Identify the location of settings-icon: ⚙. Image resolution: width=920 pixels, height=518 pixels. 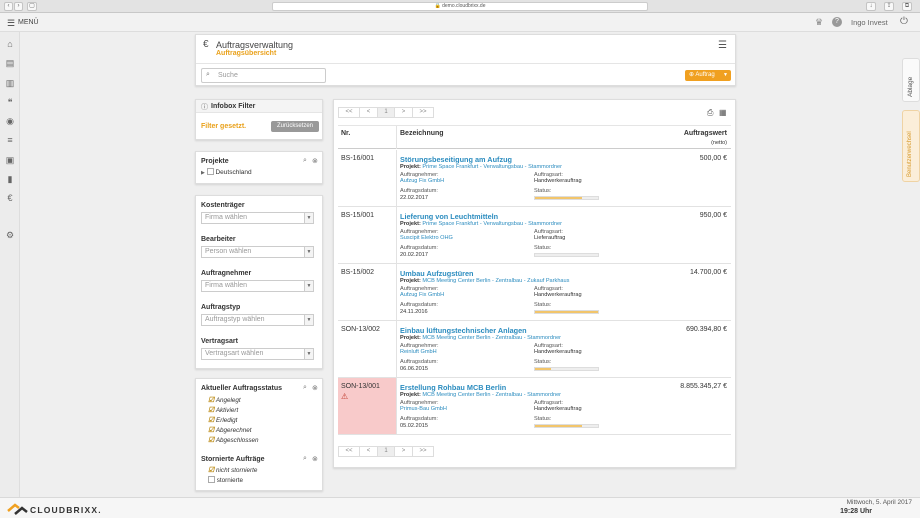
(10, 235).